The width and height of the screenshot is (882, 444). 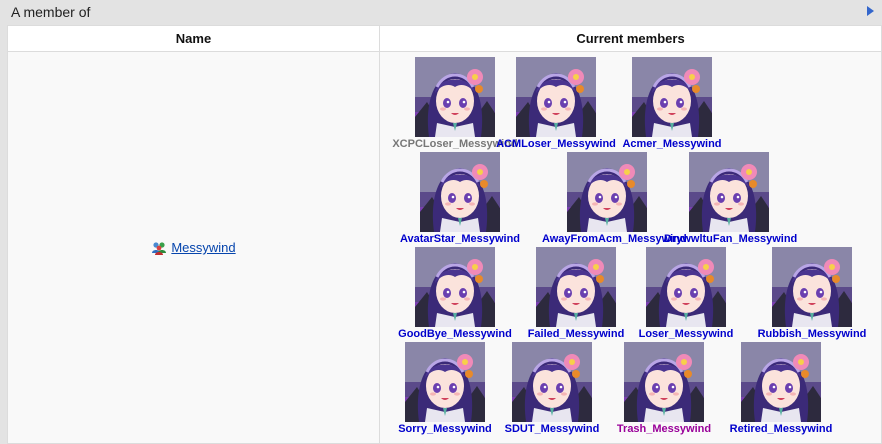 What do you see at coordinates (730, 239) in the screenshot?
I see `member-name-link: DrywwltuFan_Messywind` at bounding box center [730, 239].